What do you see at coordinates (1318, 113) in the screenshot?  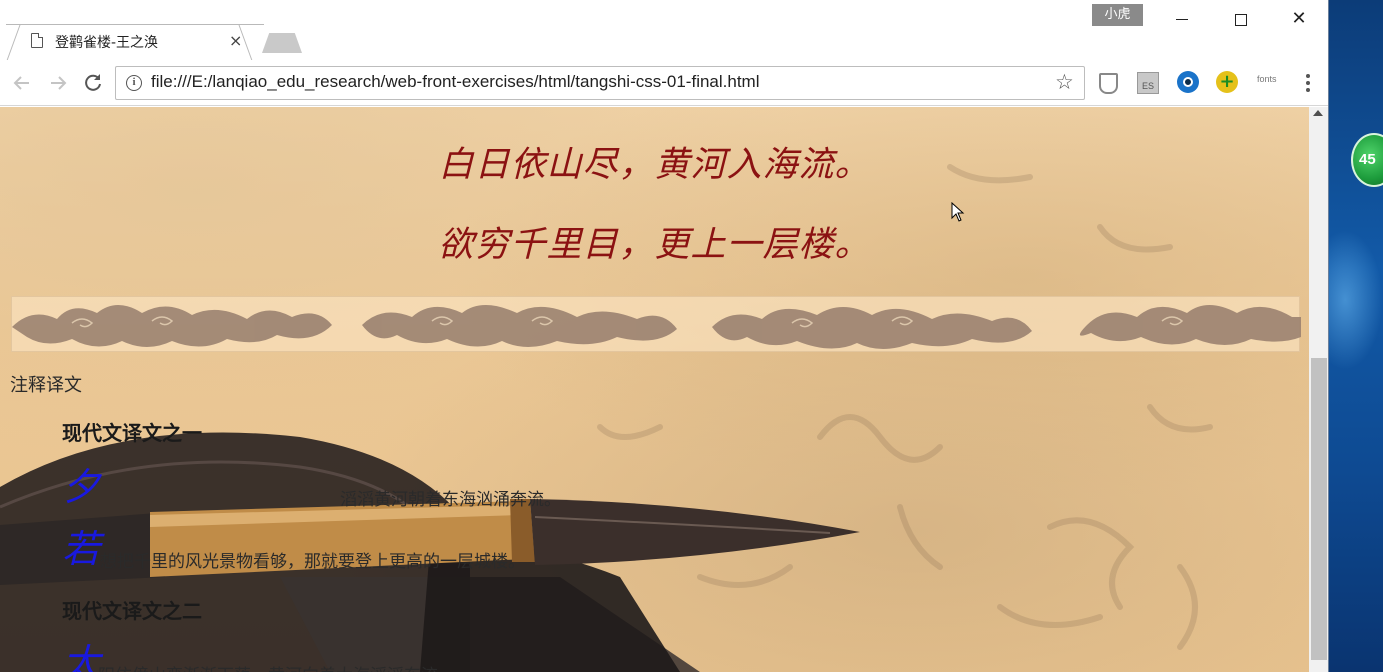 I see `scroll-up-arrow-icon` at bounding box center [1318, 113].